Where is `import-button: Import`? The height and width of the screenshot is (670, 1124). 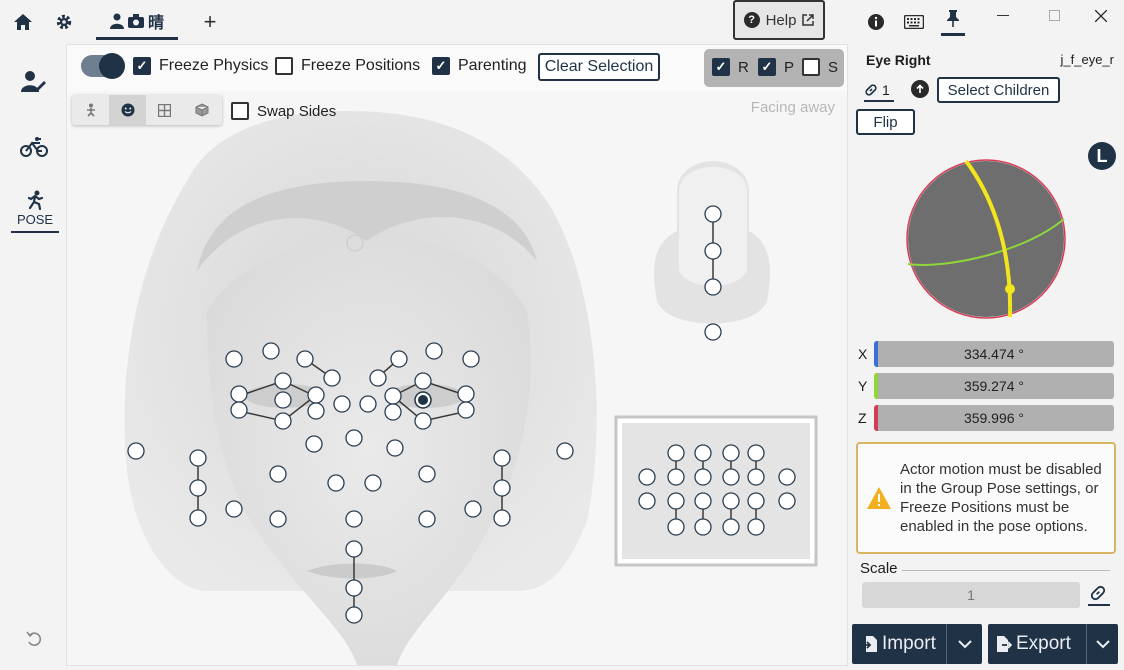 import-button: Import is located at coordinates (917, 644).